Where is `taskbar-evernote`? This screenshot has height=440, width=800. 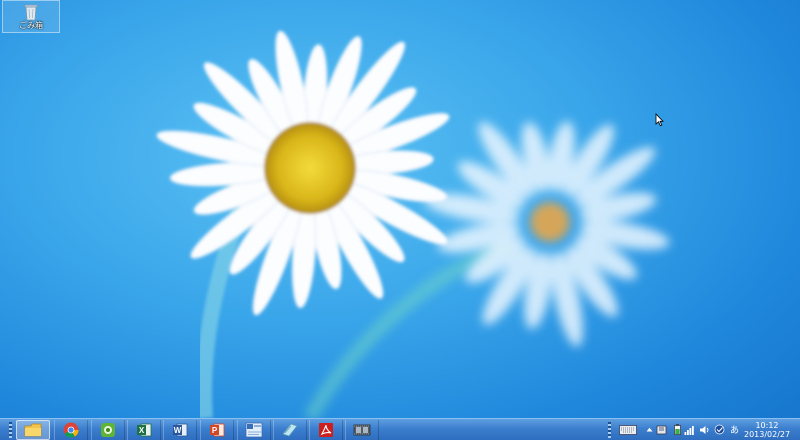 taskbar-evernote is located at coordinates (108, 430).